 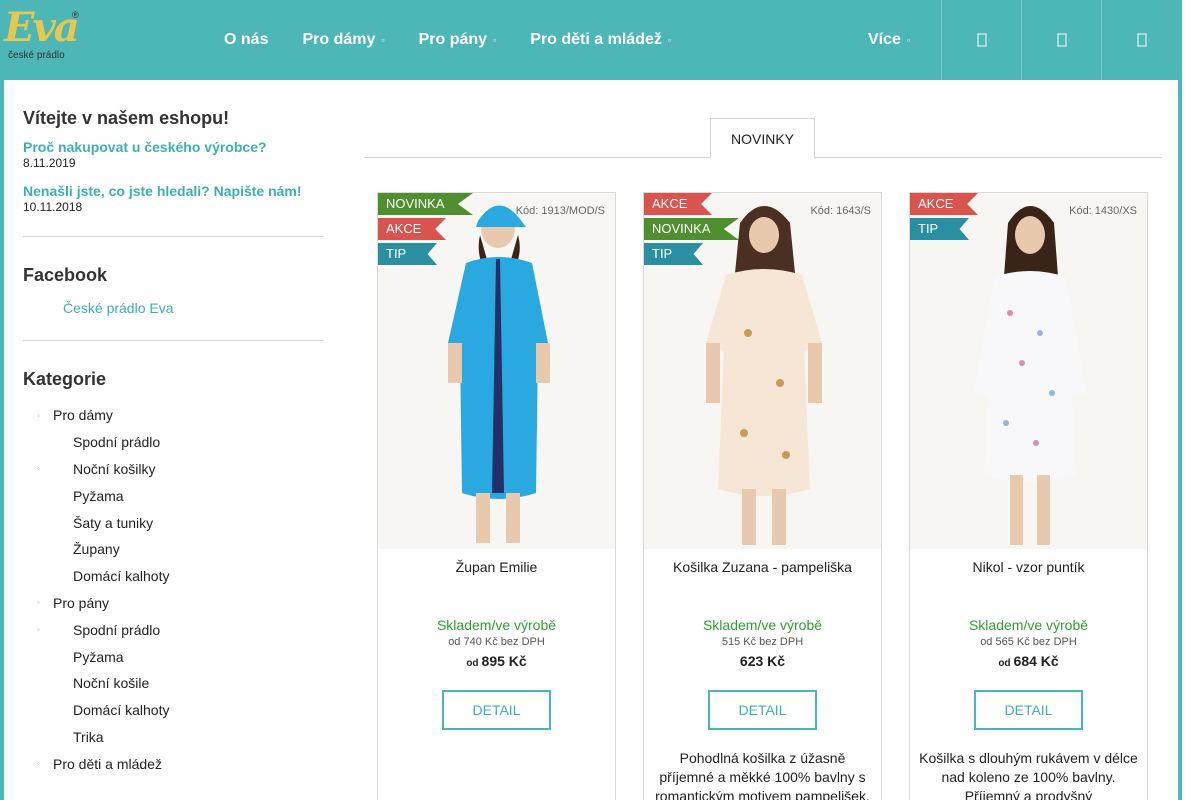 I want to click on logo-subtitle: české prádlo, so click(x=36, y=55).